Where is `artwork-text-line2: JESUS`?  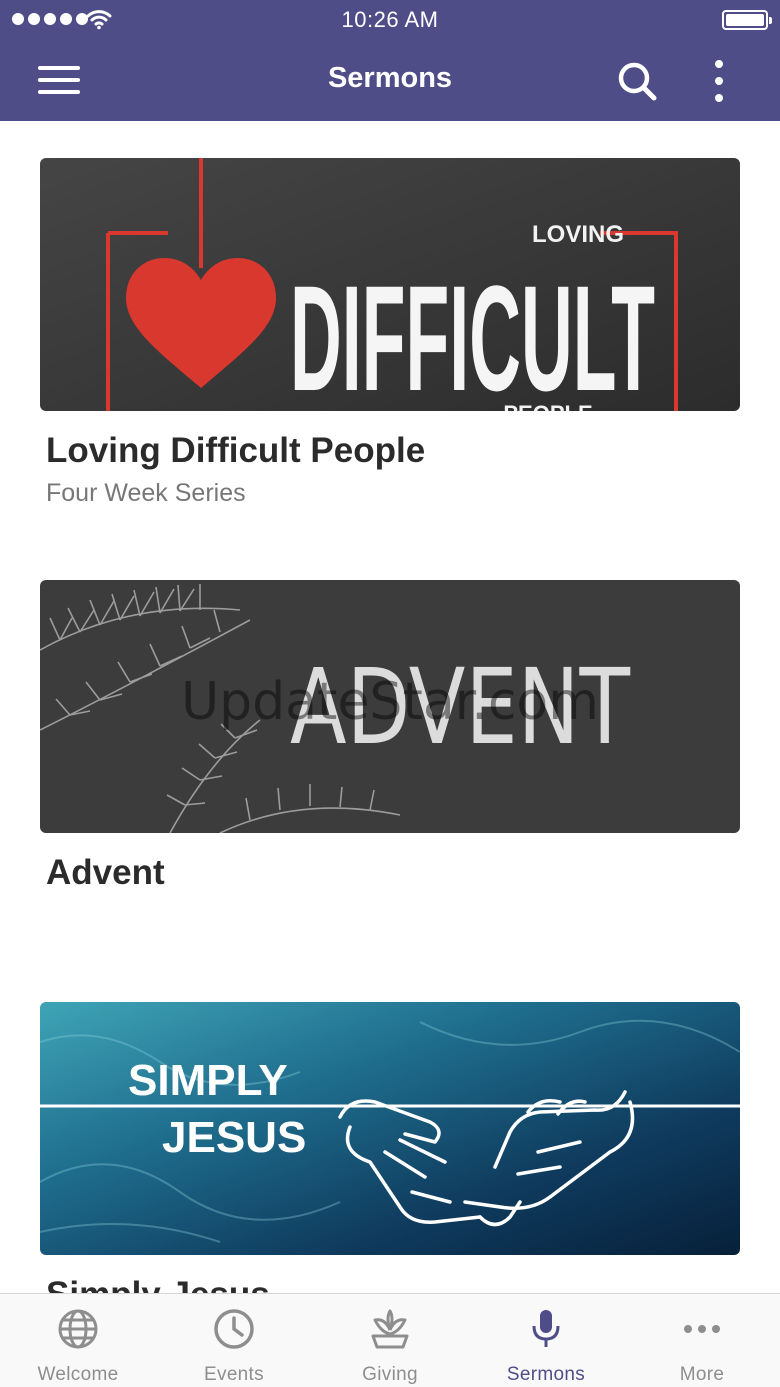 artwork-text-line2: JESUS is located at coordinates (234, 1137).